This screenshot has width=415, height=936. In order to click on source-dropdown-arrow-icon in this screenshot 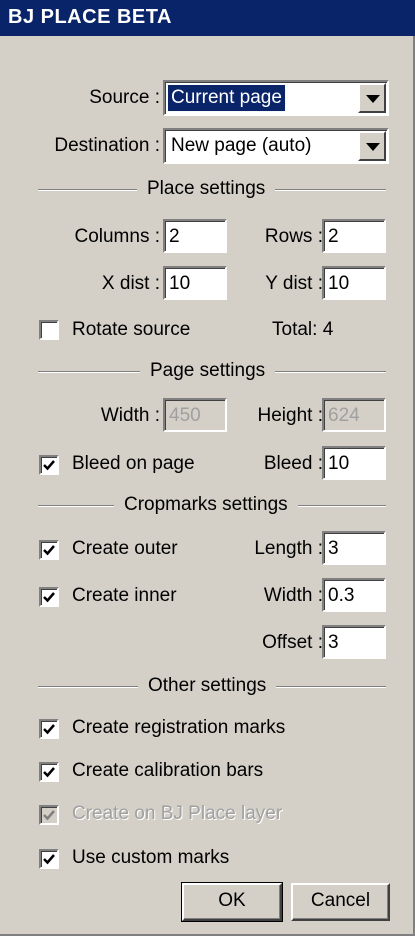, I will do `click(372, 98)`.